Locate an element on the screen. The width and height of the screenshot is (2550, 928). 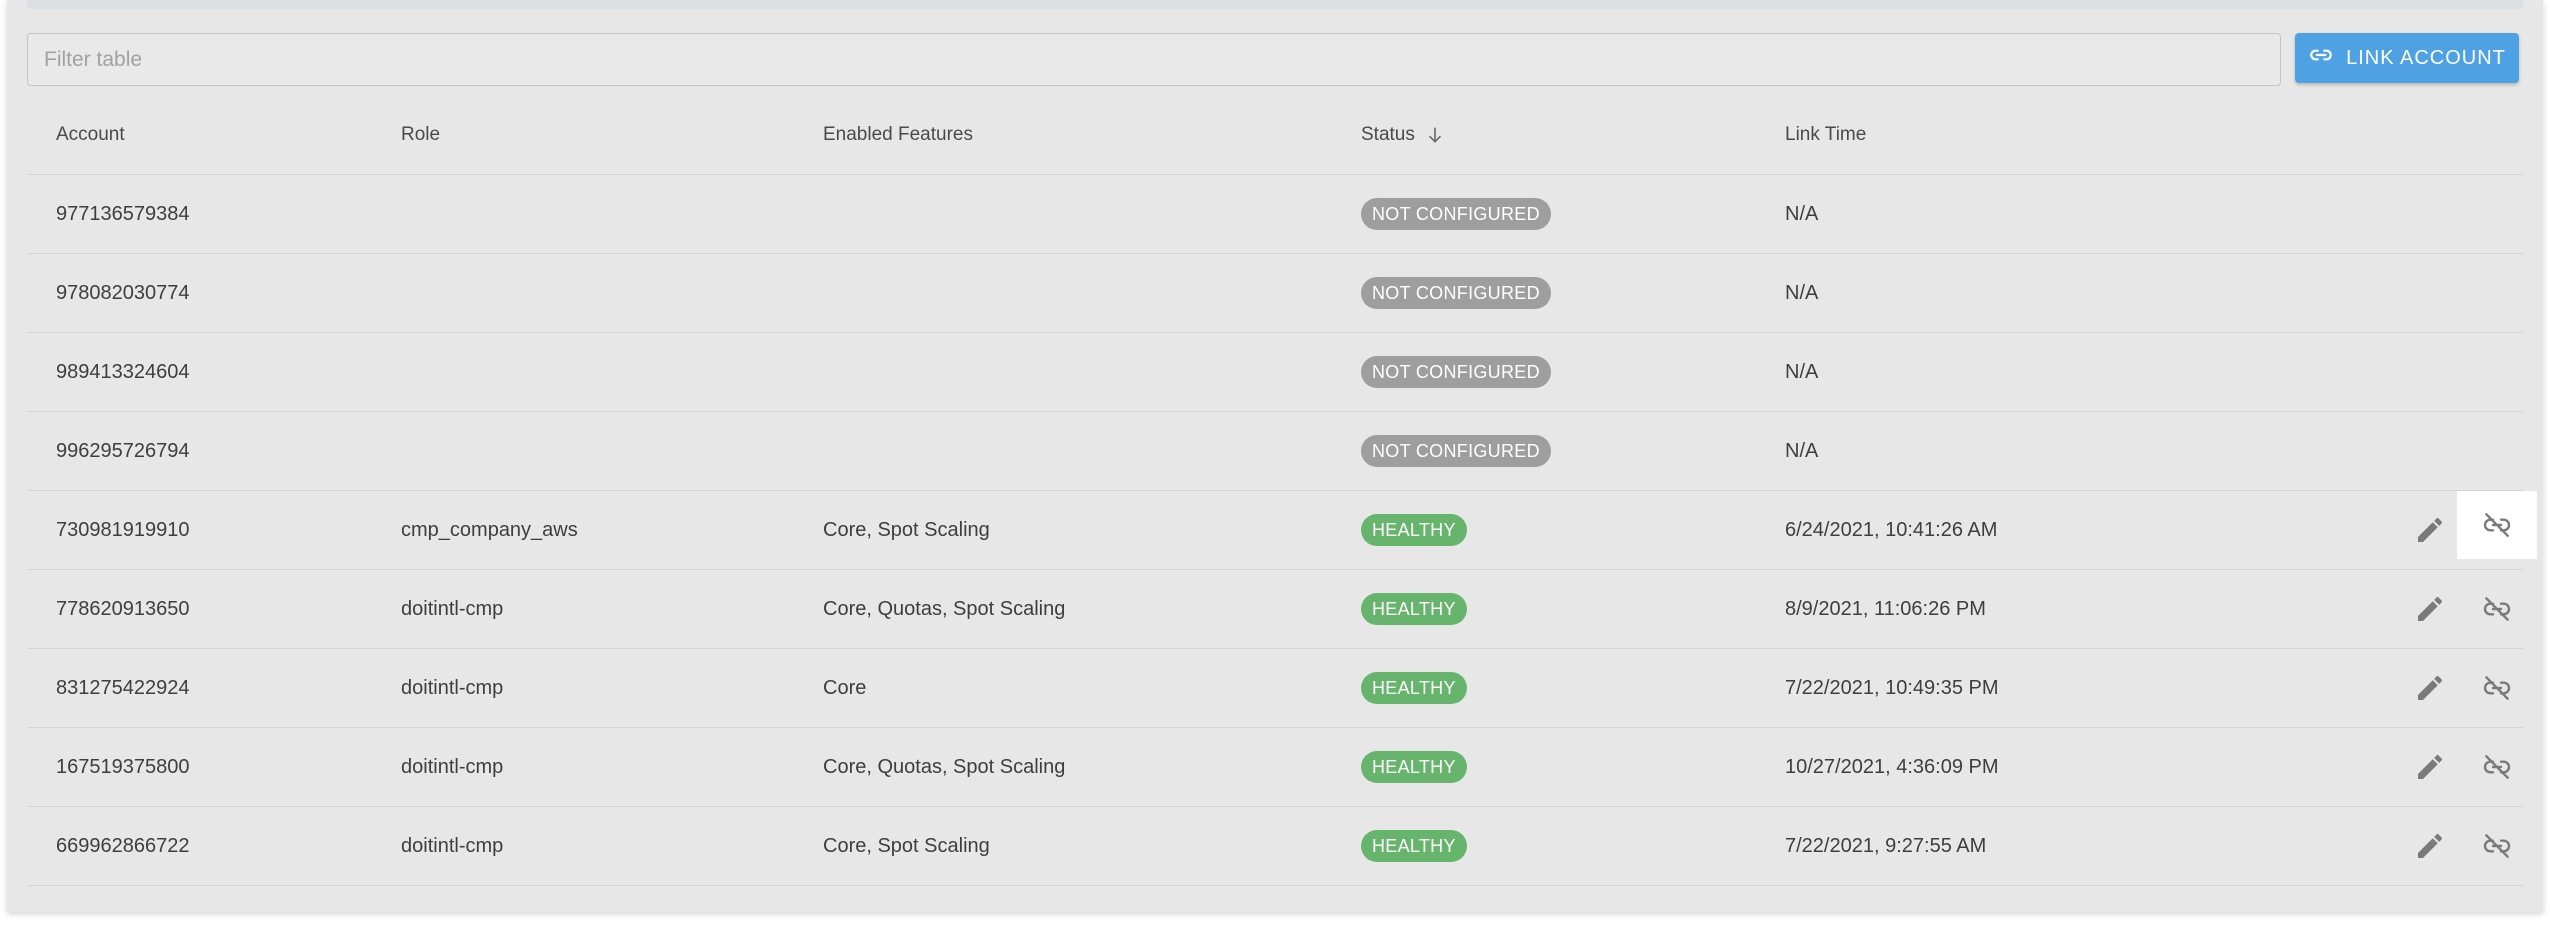
account-cell: 778620913650 is located at coordinates (123, 608).